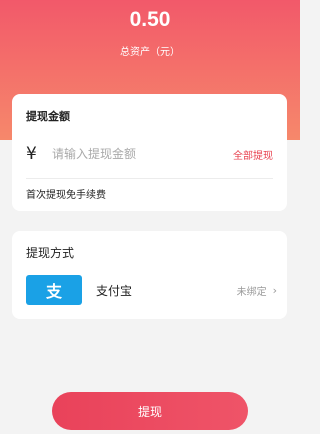  Describe the element at coordinates (150, 19) in the screenshot. I see `total-balance: 0.50` at that location.